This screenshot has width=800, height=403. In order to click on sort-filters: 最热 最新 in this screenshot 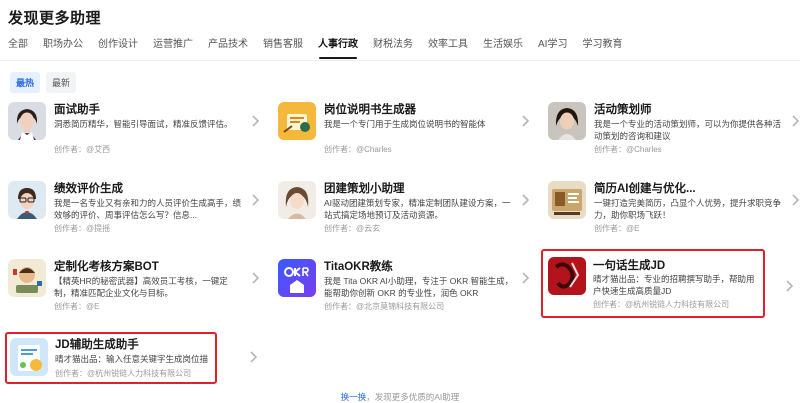, I will do `click(43, 82)`.